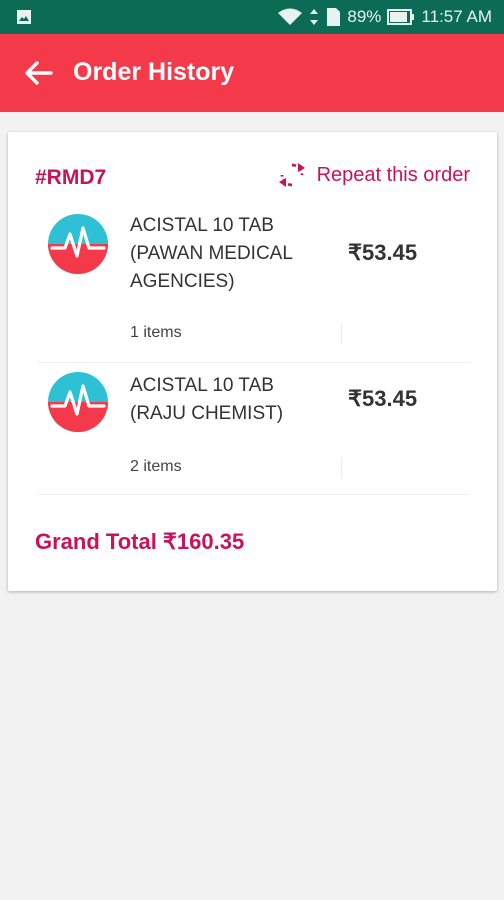 Image resolution: width=504 pixels, height=900 pixels. What do you see at coordinates (252, 17) in the screenshot?
I see `status-bar: 89% 11:57 AM` at bounding box center [252, 17].